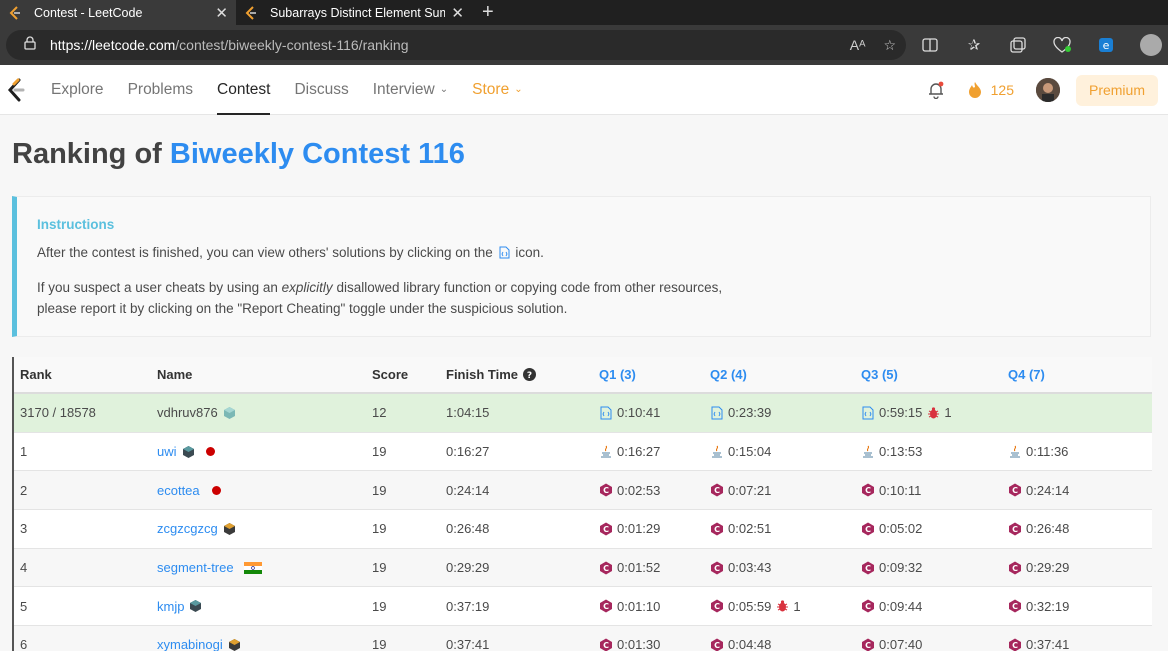  Describe the element at coordinates (785, 528) in the screenshot. I see `q2-cell: C 0:02:51` at that location.